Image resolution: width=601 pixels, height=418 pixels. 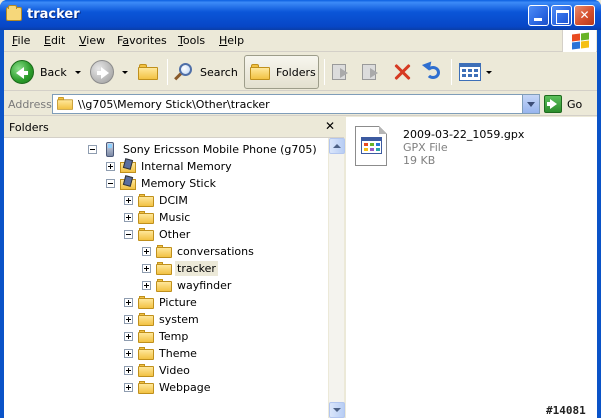 I want to click on tree-item: Webpage, so click(x=166, y=387).